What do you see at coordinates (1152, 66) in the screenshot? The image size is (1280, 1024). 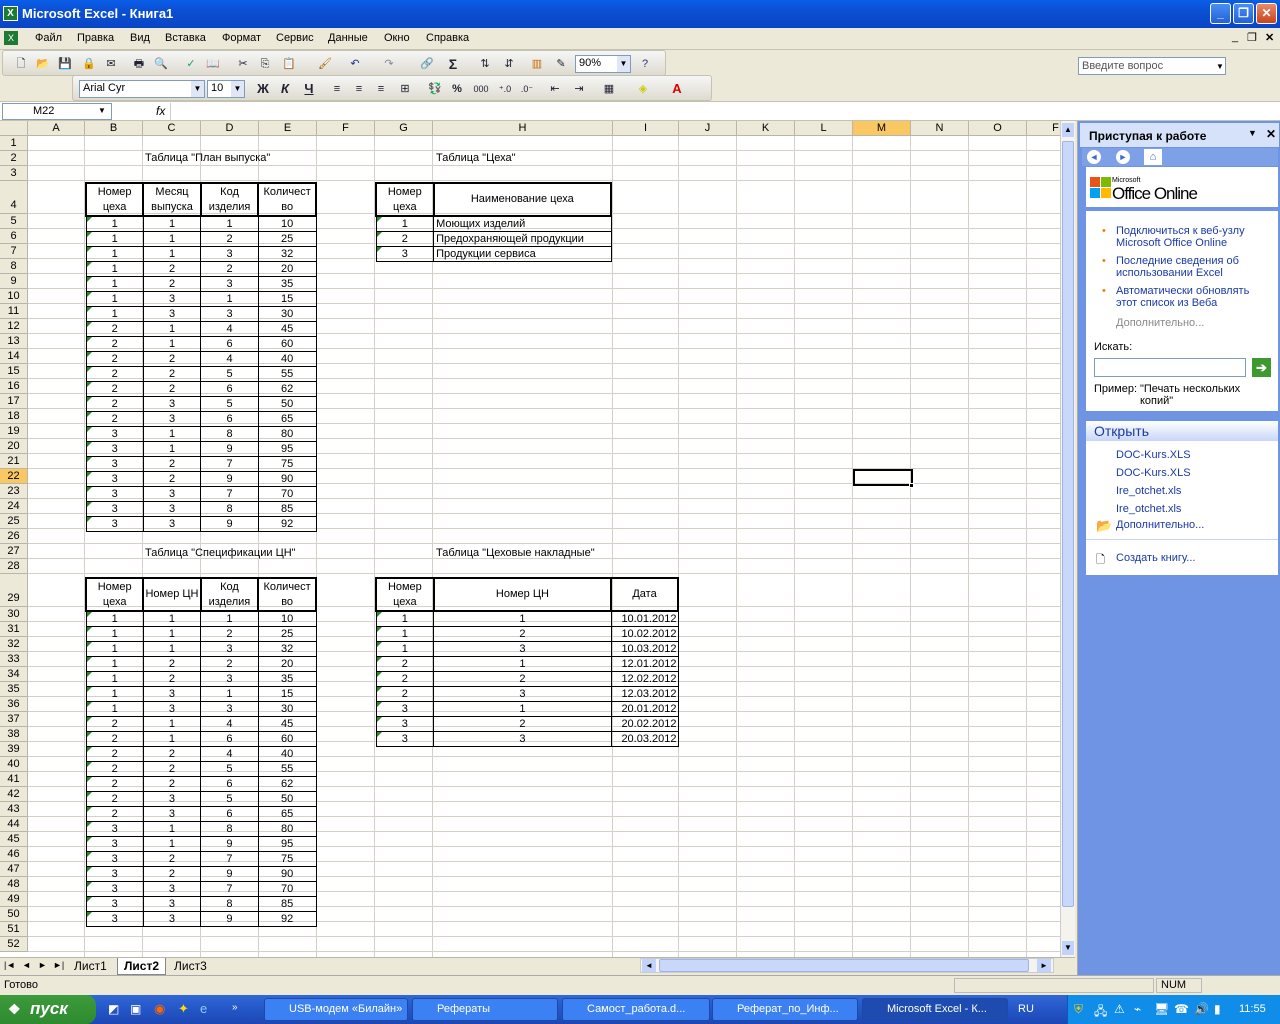 I see `help-search-input: Введите вопрос` at bounding box center [1152, 66].